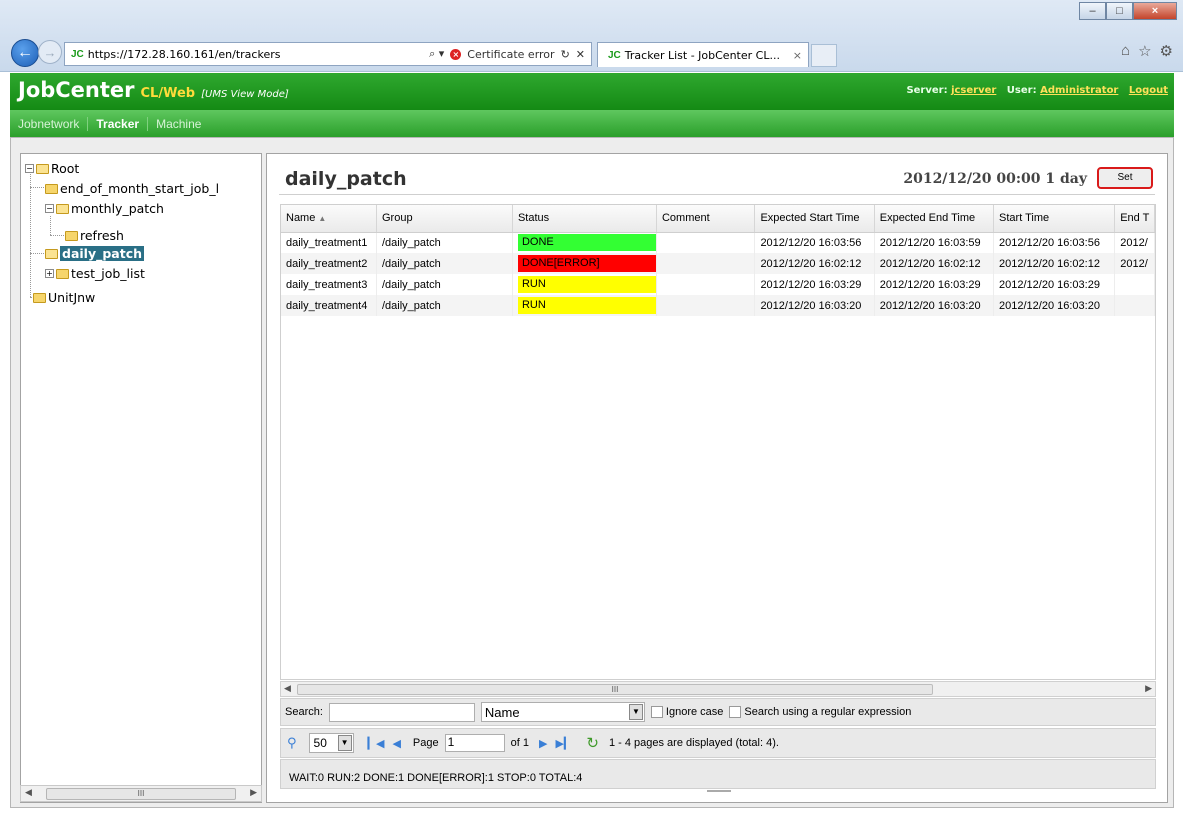 The width and height of the screenshot is (1183, 816). What do you see at coordinates (797, 55) in the screenshot?
I see `tab-close-icon: ×` at bounding box center [797, 55].